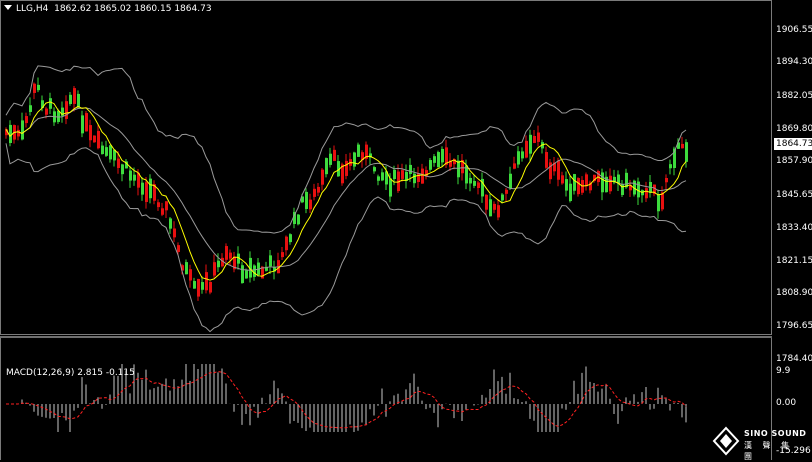 Image resolution: width=812 pixels, height=462 pixels. What do you see at coordinates (794, 129) in the screenshot?
I see `price-tick: 1869.80` at bounding box center [794, 129].